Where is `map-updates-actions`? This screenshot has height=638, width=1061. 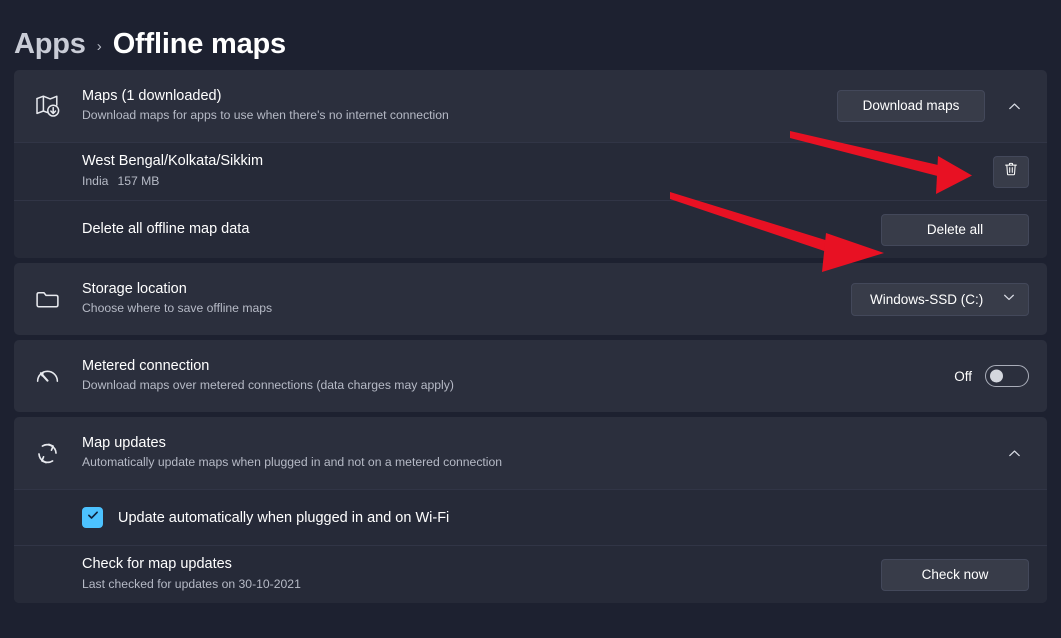
map-updates-actions is located at coordinates (1014, 453).